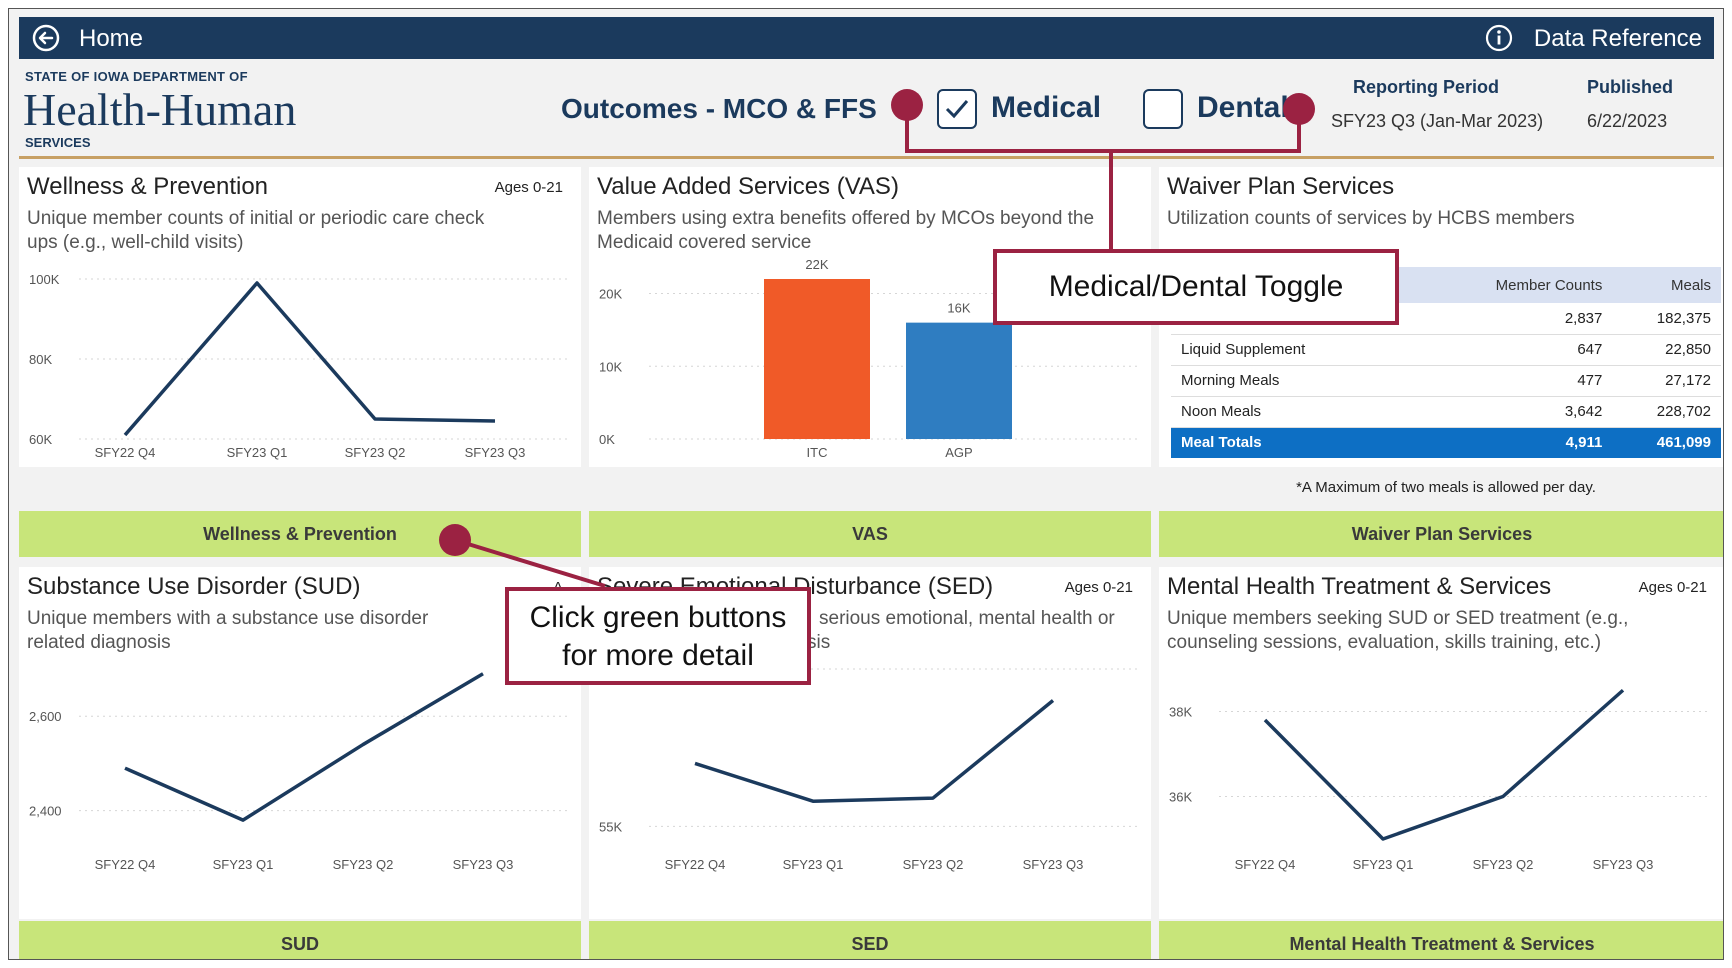 The height and width of the screenshot is (968, 1732). Describe the element at coordinates (907, 105) in the screenshot. I see `medical-toggle-marker` at that location.